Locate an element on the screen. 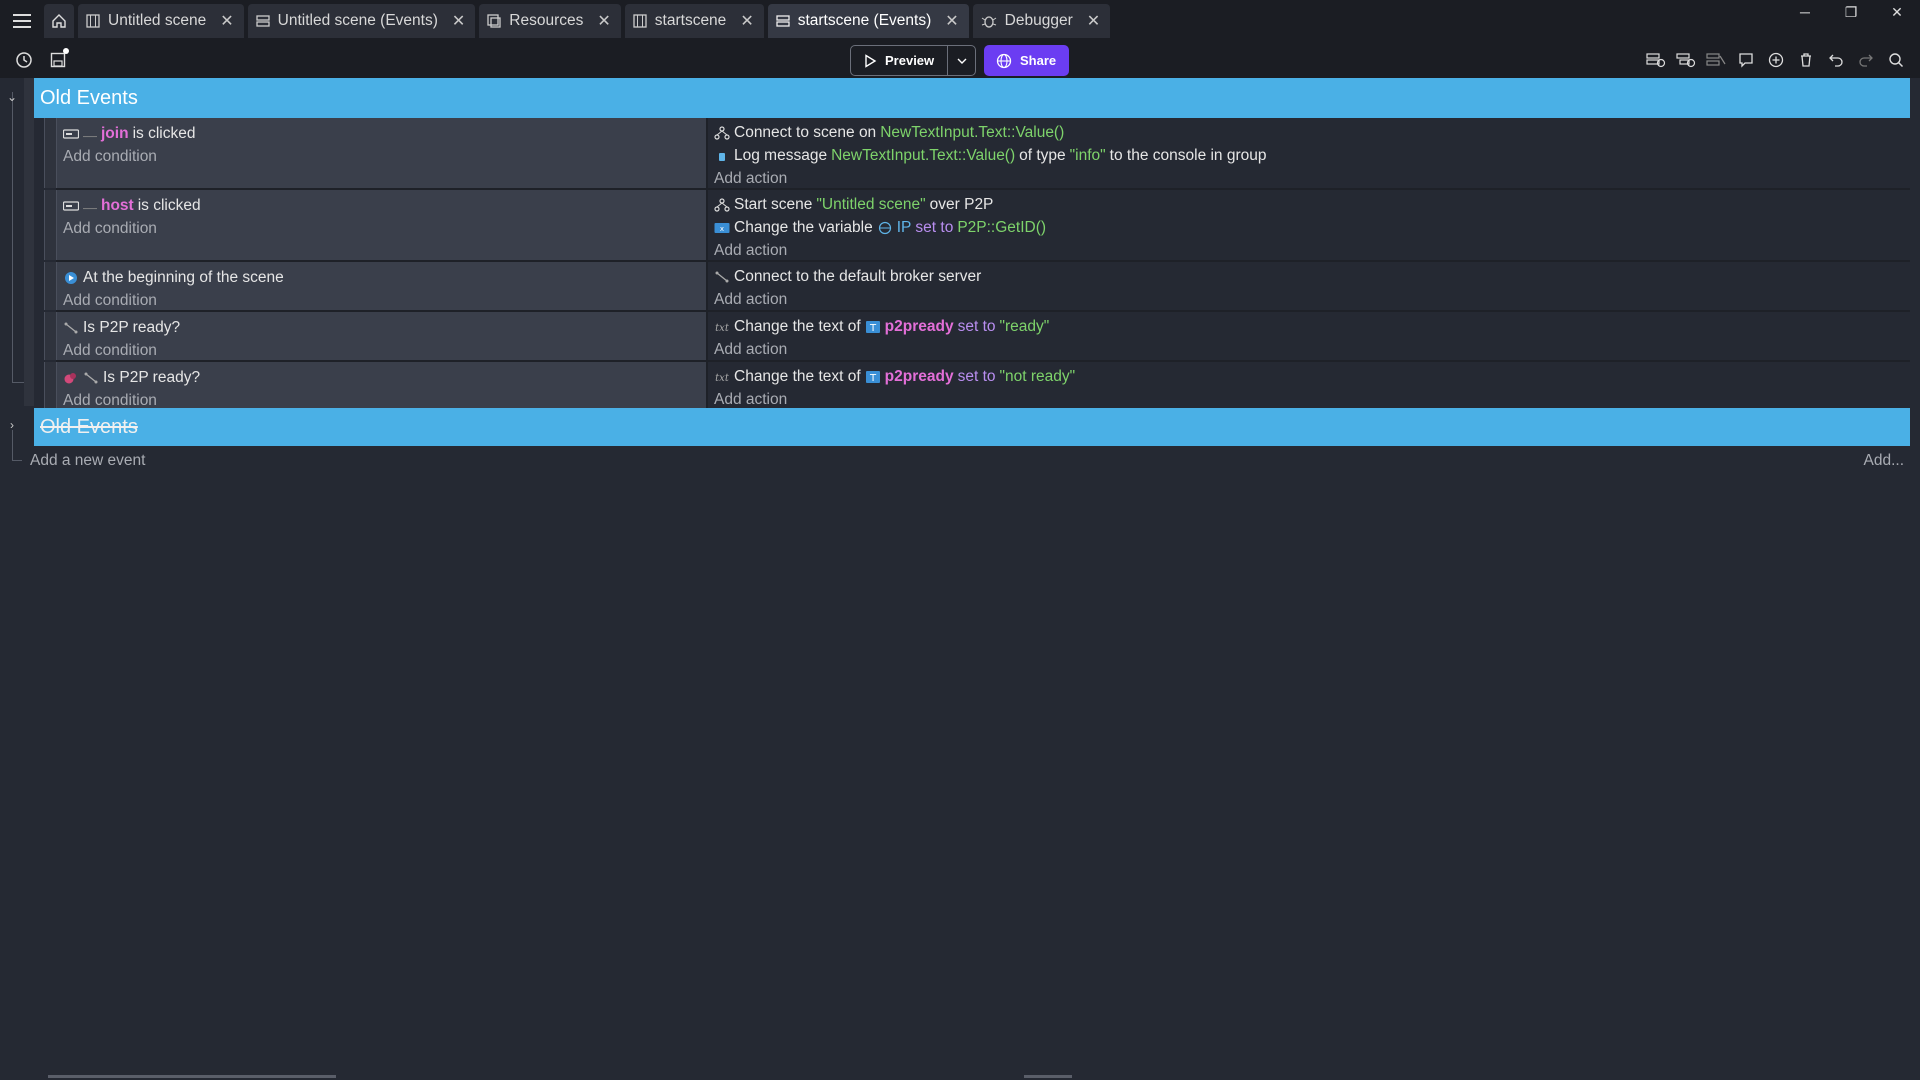  svg-text: txt is located at coordinates (722, 328).